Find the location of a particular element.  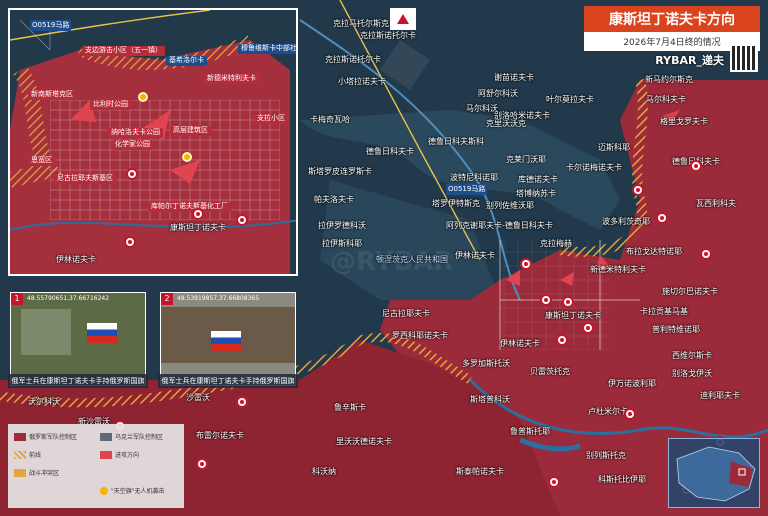

place-label: 拉伊斯科耶 is located at coordinates (342, 243).